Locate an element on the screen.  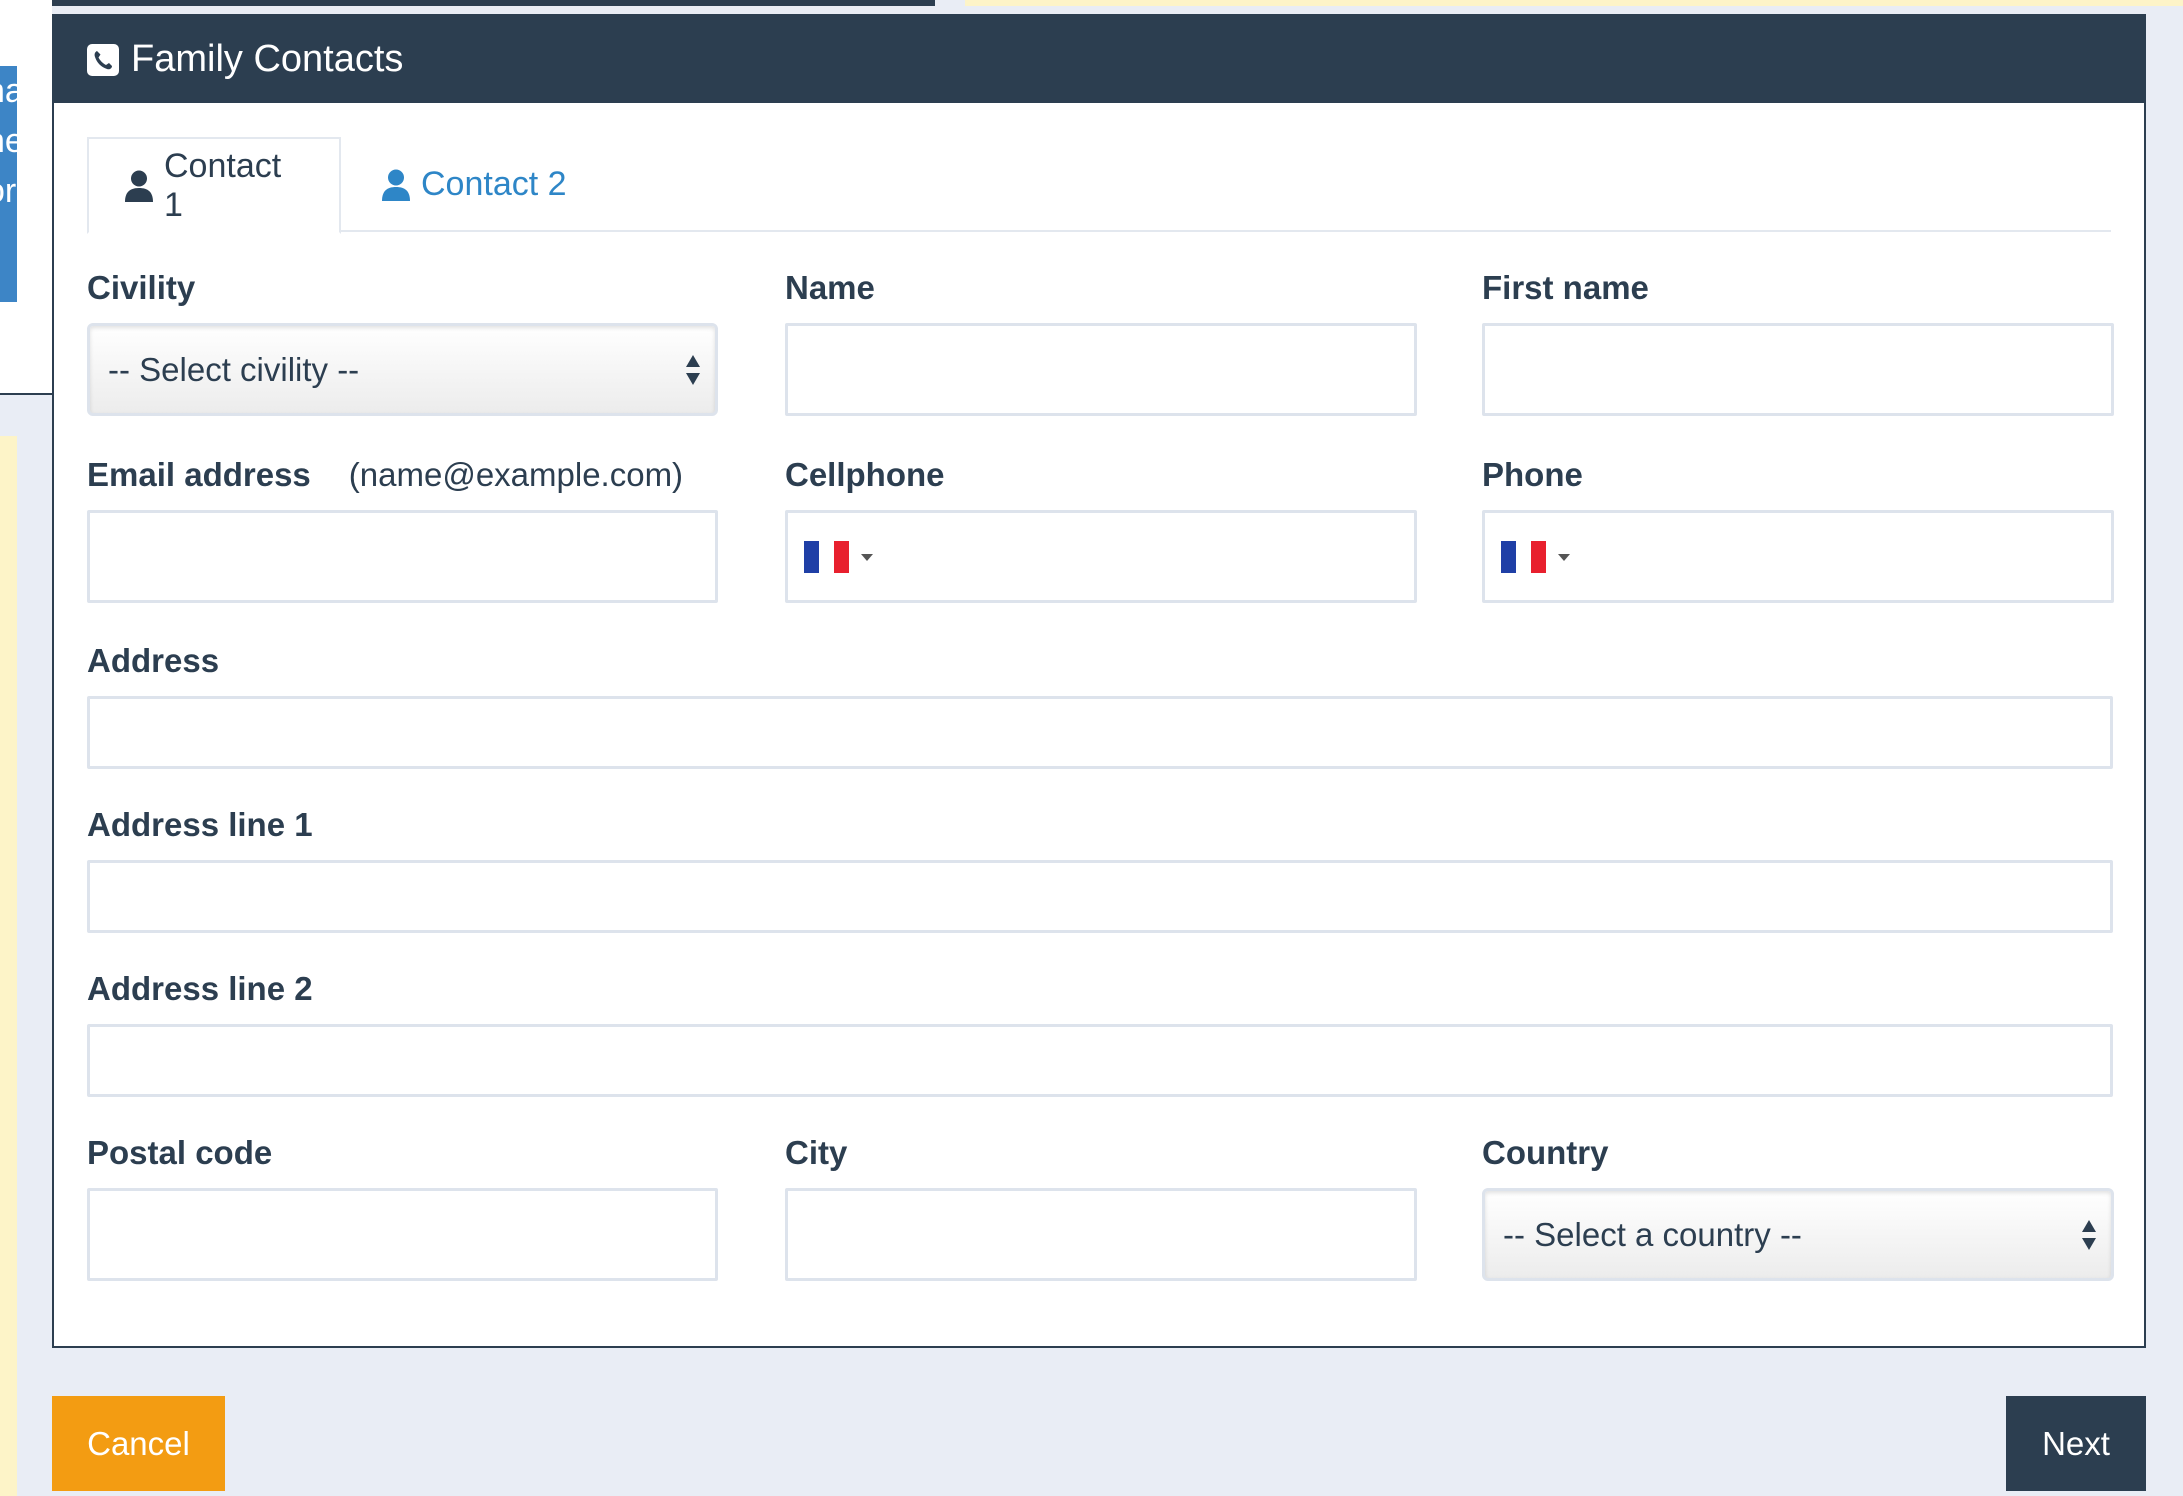
address-line-2-field: Address line 2 is located at coordinates (200, 989).